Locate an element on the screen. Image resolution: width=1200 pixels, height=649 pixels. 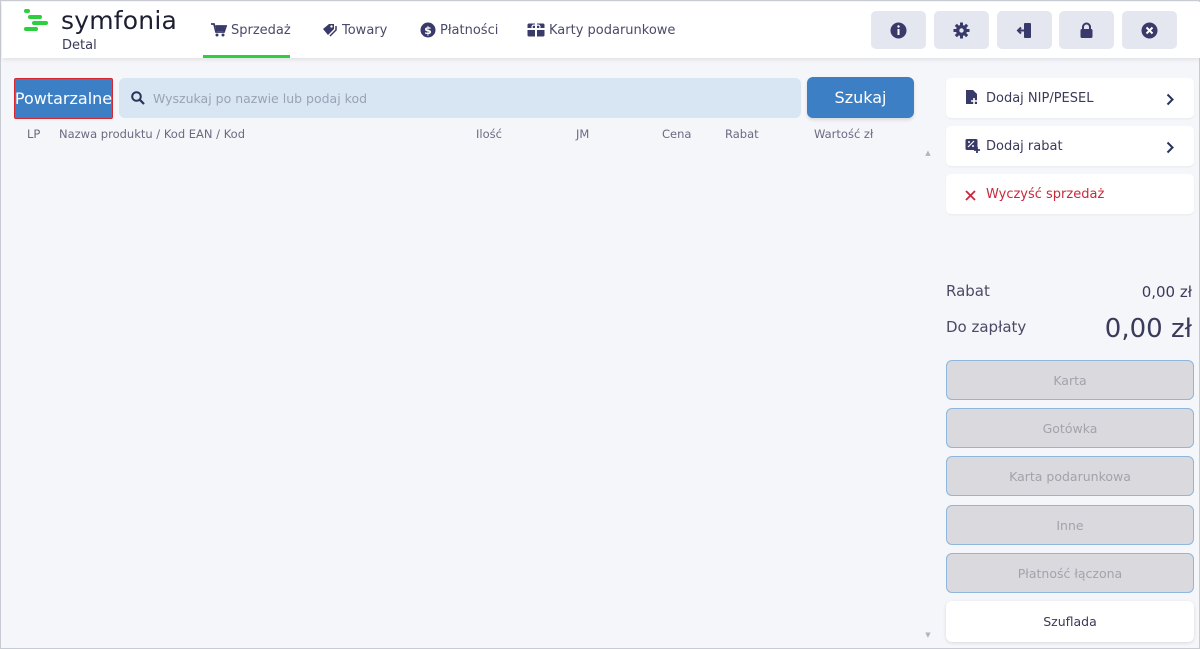
gear-icon is located at coordinates (961, 30).